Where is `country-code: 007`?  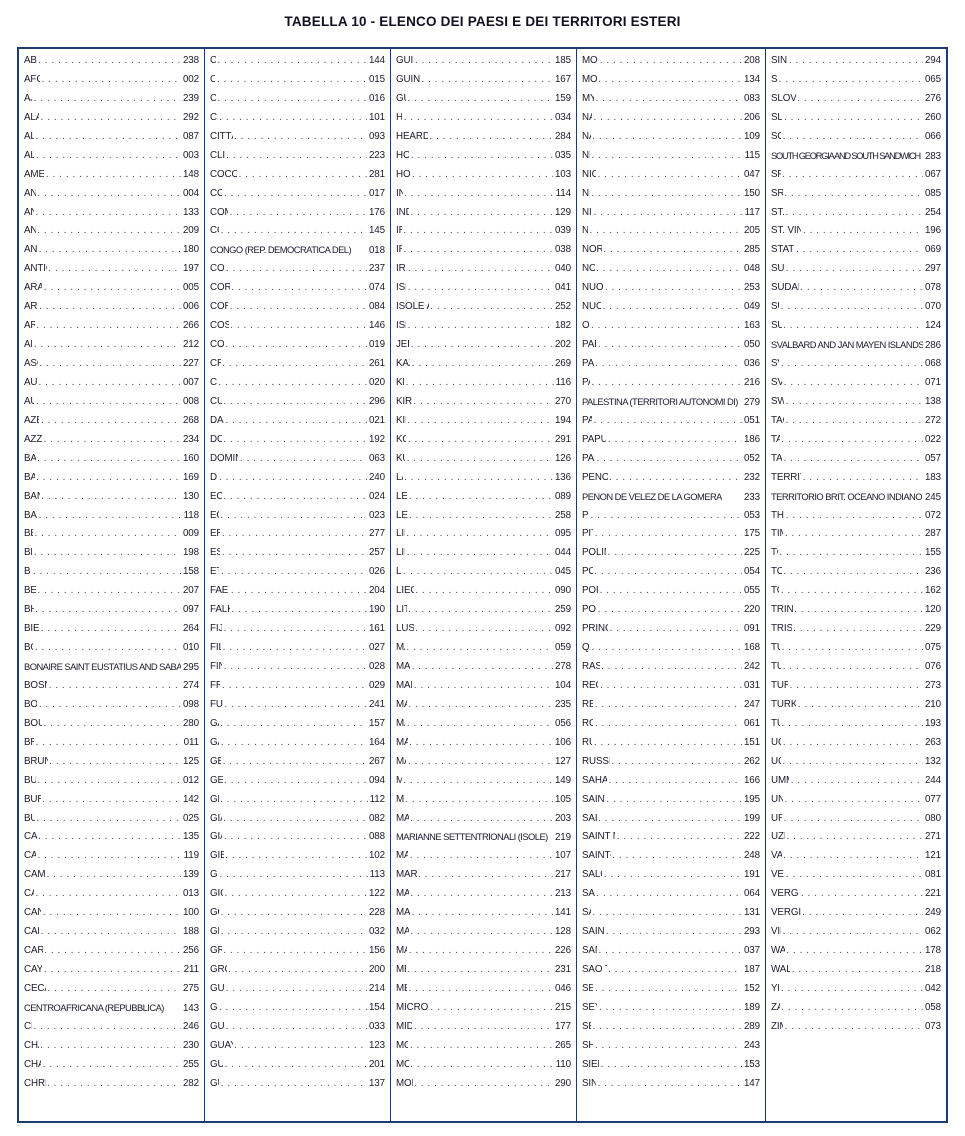
country-code: 007 is located at coordinates (190, 382).